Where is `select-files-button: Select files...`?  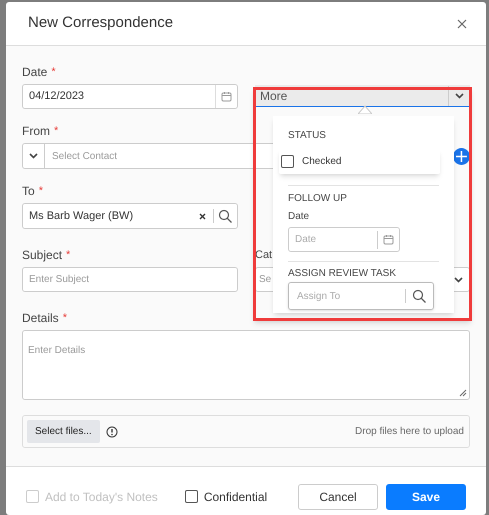
select-files-button: Select files... is located at coordinates (63, 431).